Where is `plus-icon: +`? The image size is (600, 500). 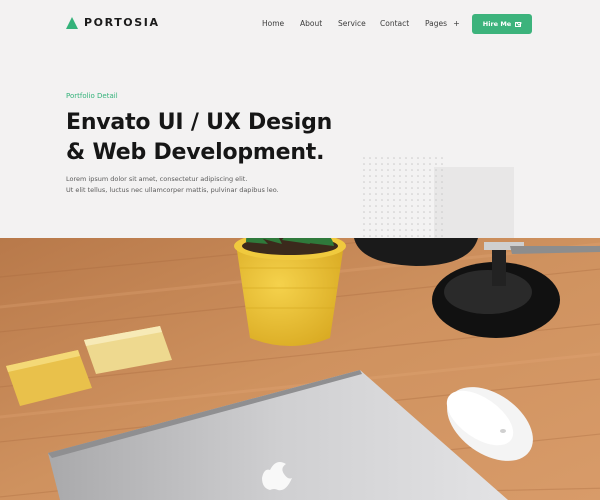 plus-icon: + is located at coordinates (456, 23).